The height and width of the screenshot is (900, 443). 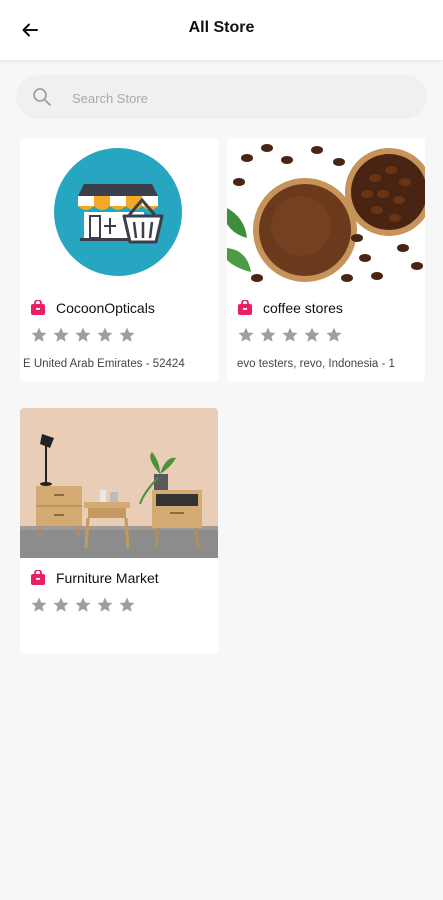 I want to click on store-name-row: coffee stores, so click(x=328, y=308).